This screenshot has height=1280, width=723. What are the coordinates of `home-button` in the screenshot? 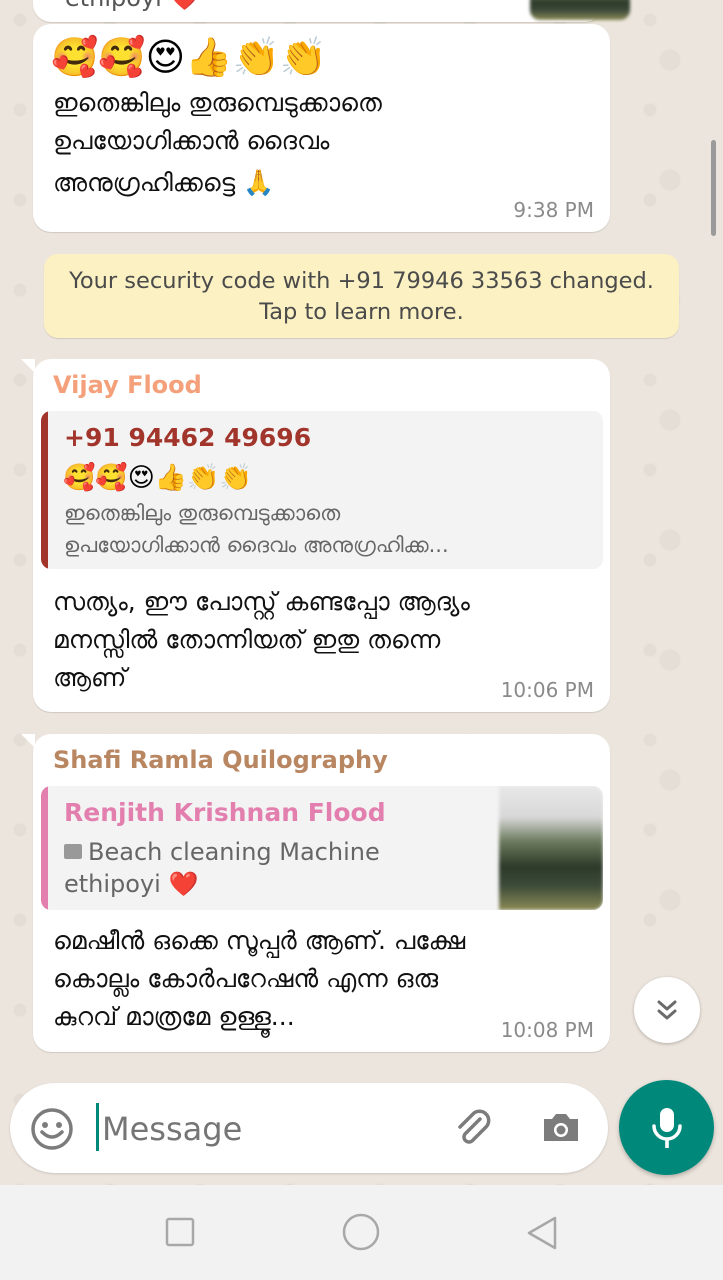 It's located at (361, 1232).